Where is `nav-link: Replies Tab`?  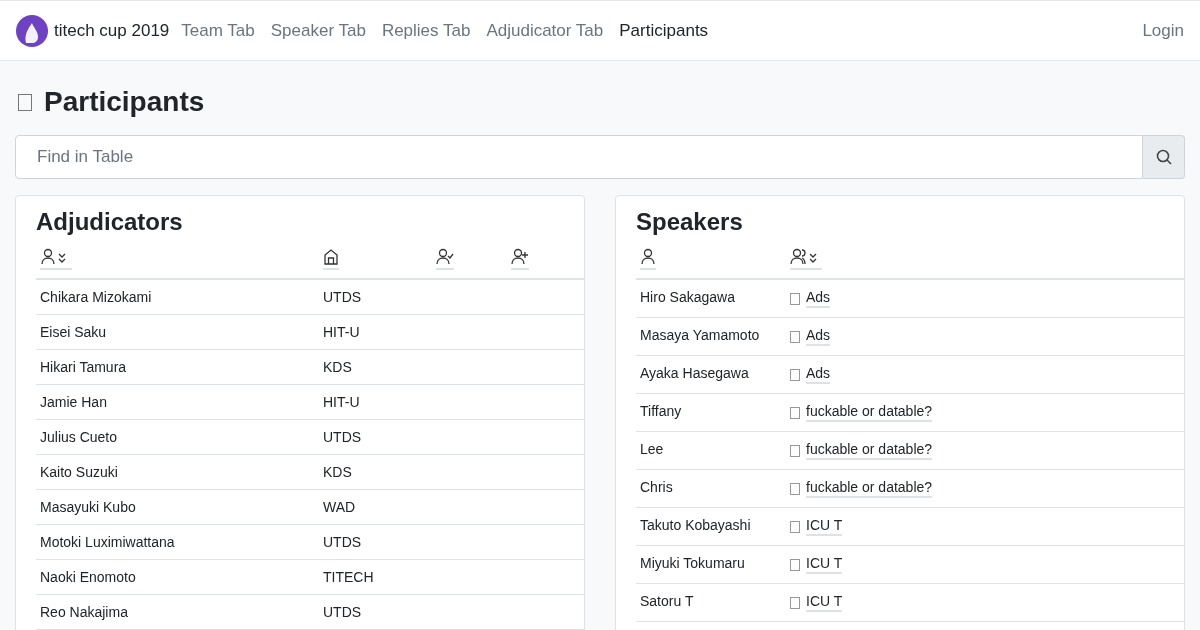 nav-link: Replies Tab is located at coordinates (426, 30).